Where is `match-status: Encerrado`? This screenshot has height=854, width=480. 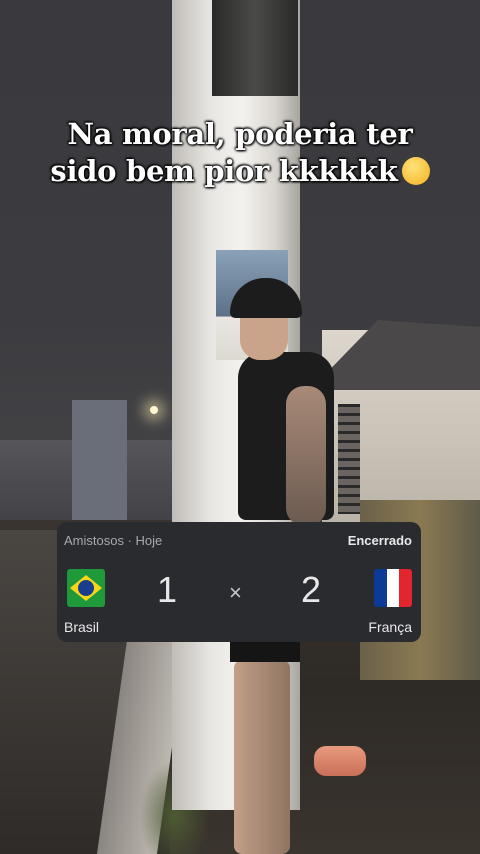 match-status: Encerrado is located at coordinates (379, 540).